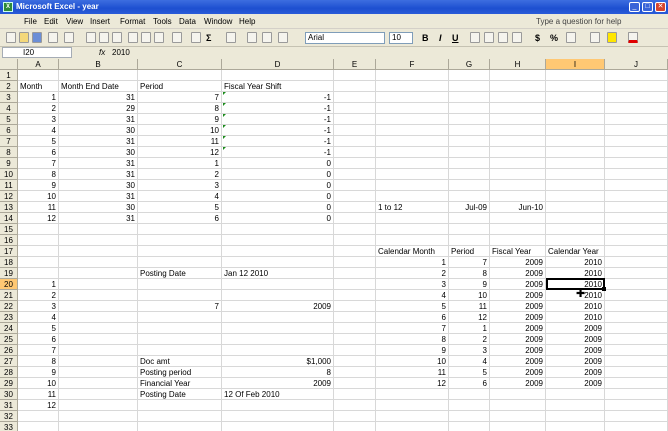 The width and height of the screenshot is (668, 431). What do you see at coordinates (277, 273) in the screenshot?
I see `cell-D19: Jan 12 2010` at bounding box center [277, 273].